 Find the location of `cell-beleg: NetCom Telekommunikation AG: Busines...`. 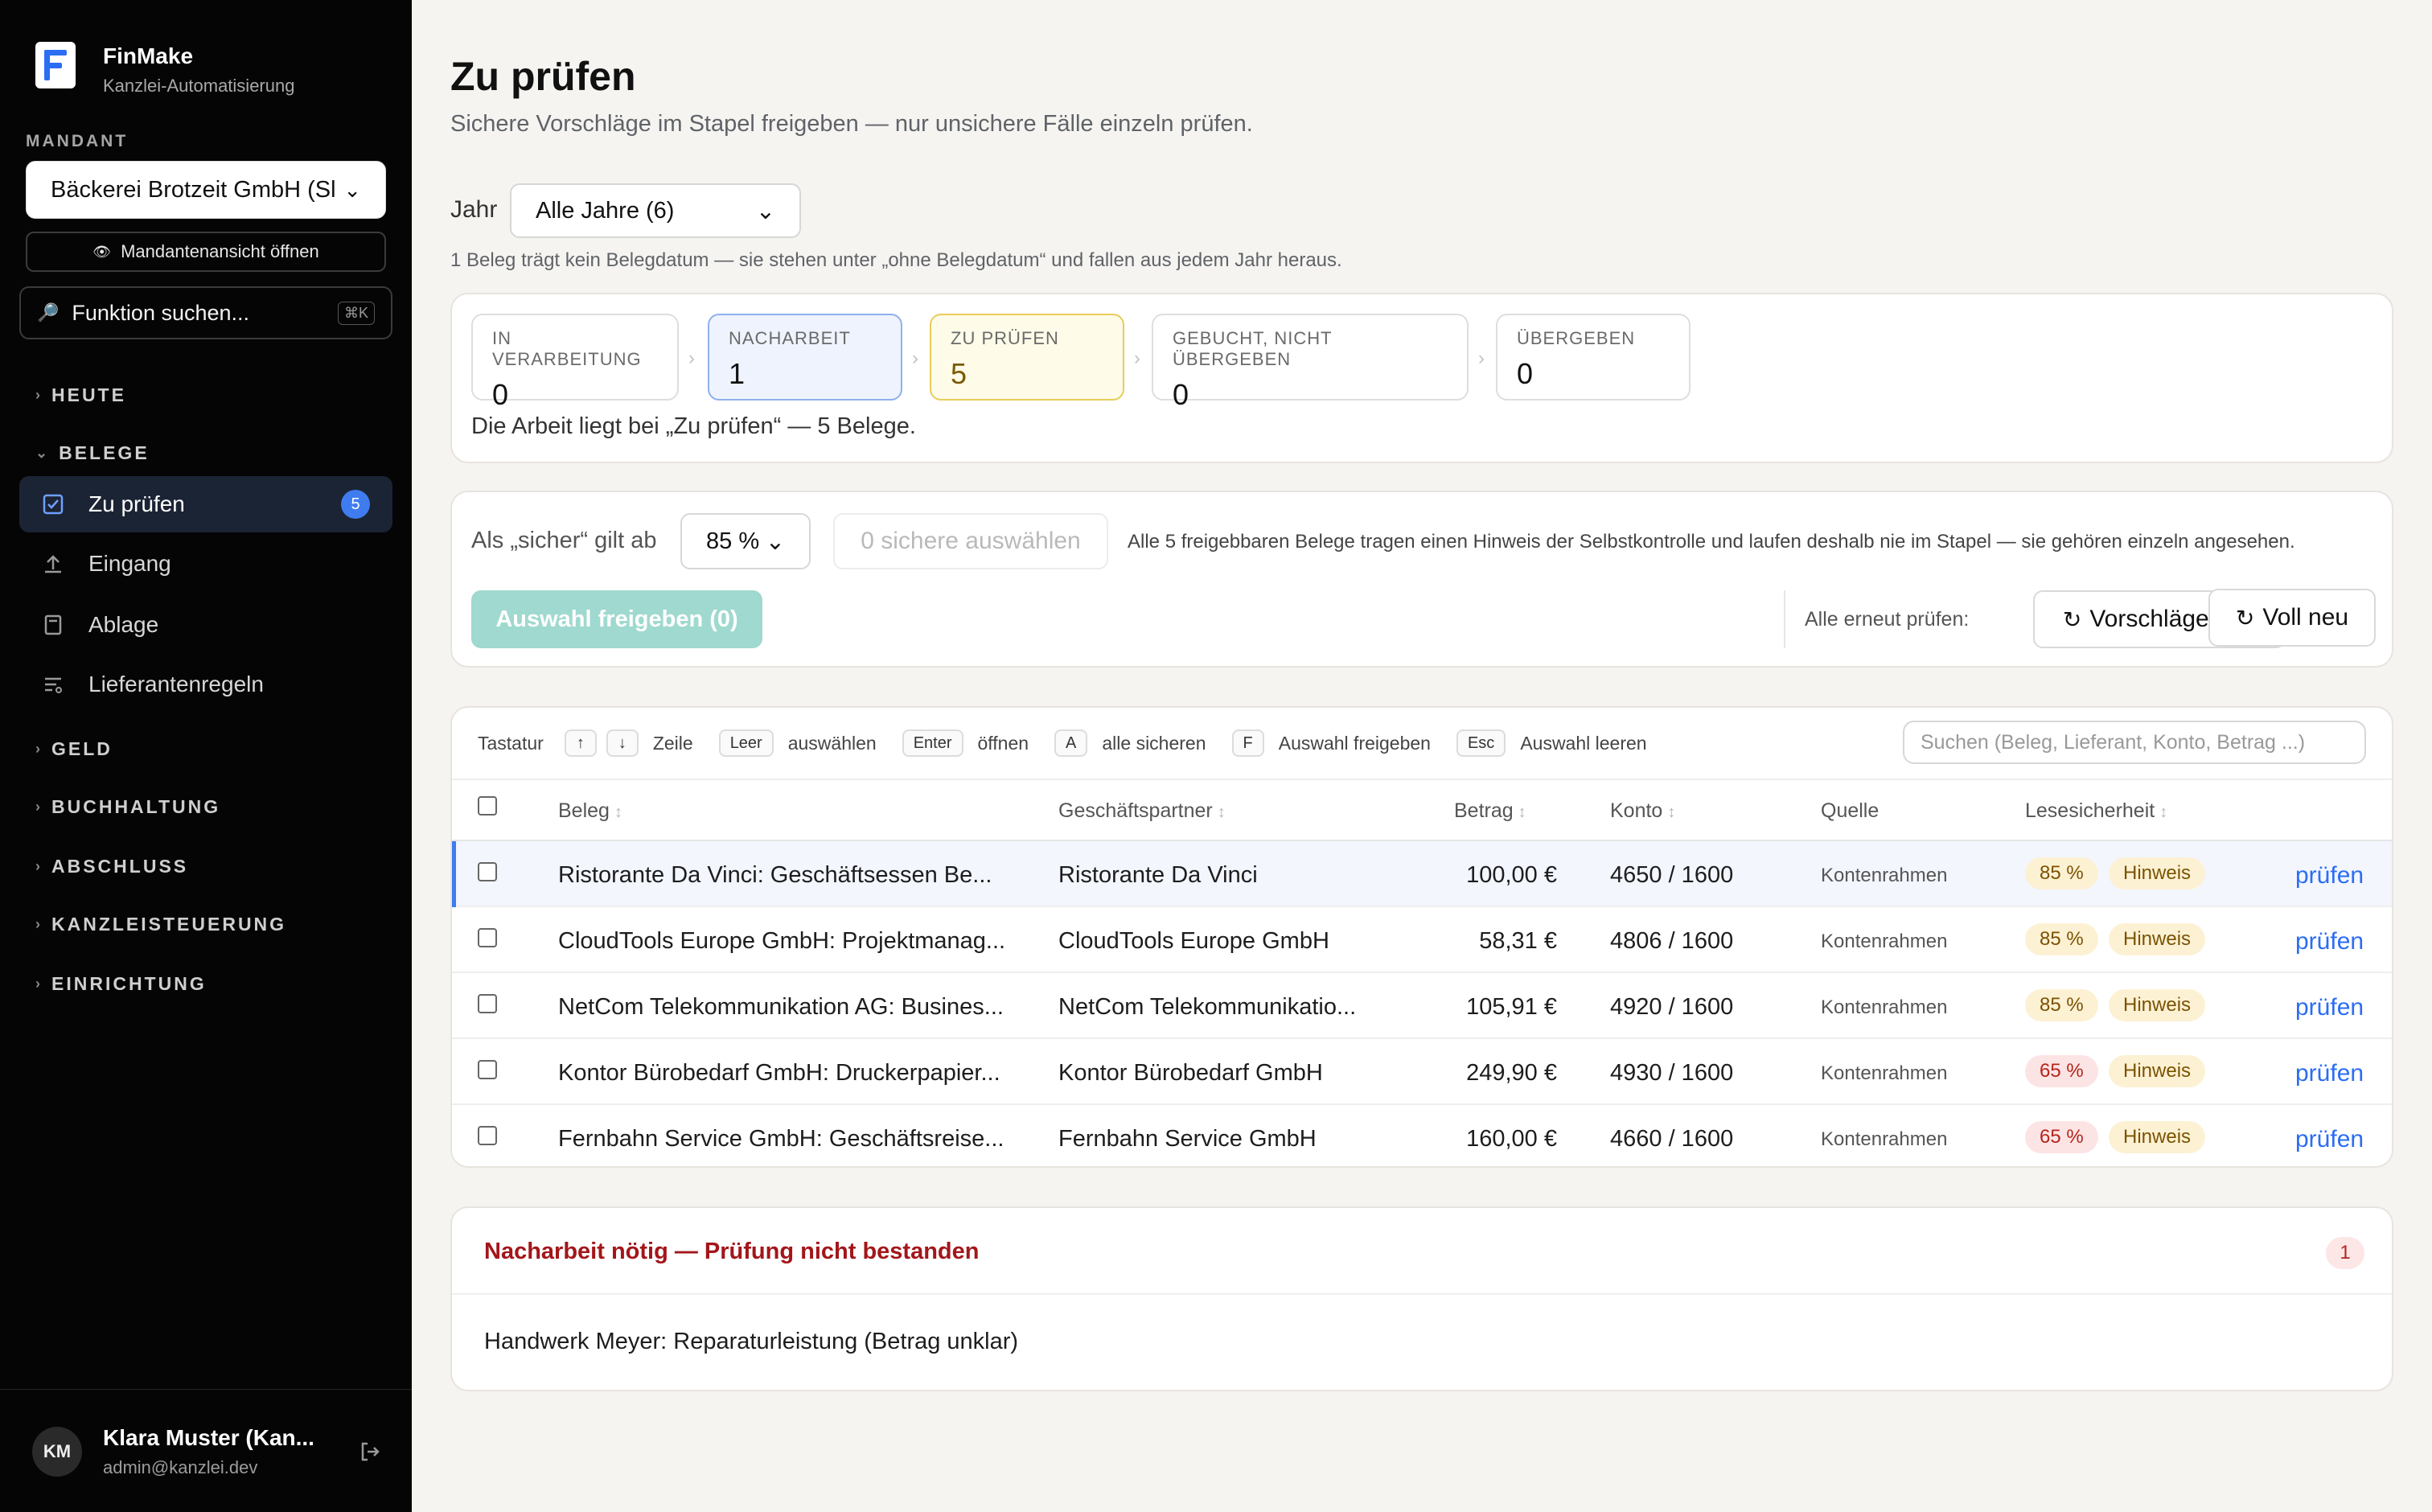

cell-beleg: NetCom Telekommunikation AG: Busines... is located at coordinates (781, 1007).